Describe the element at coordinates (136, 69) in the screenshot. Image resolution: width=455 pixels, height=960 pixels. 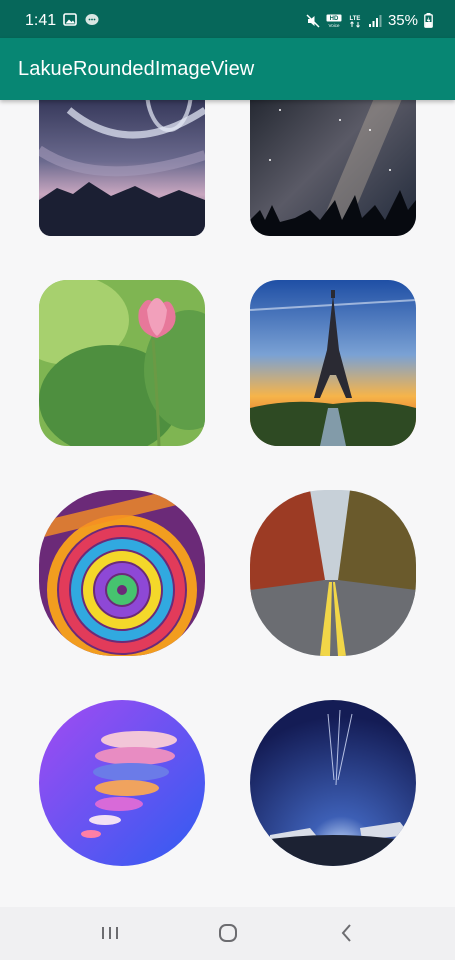
I see `app-title: LakueRoundedImageView` at that location.